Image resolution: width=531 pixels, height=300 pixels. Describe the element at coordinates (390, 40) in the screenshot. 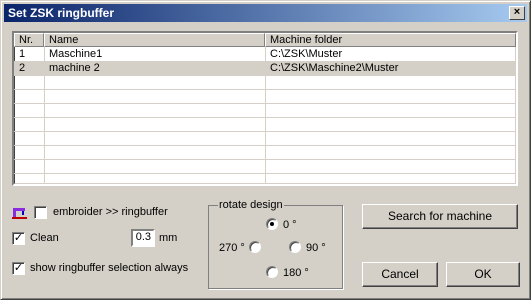

I see `column-header-folder: Machine folder` at that location.